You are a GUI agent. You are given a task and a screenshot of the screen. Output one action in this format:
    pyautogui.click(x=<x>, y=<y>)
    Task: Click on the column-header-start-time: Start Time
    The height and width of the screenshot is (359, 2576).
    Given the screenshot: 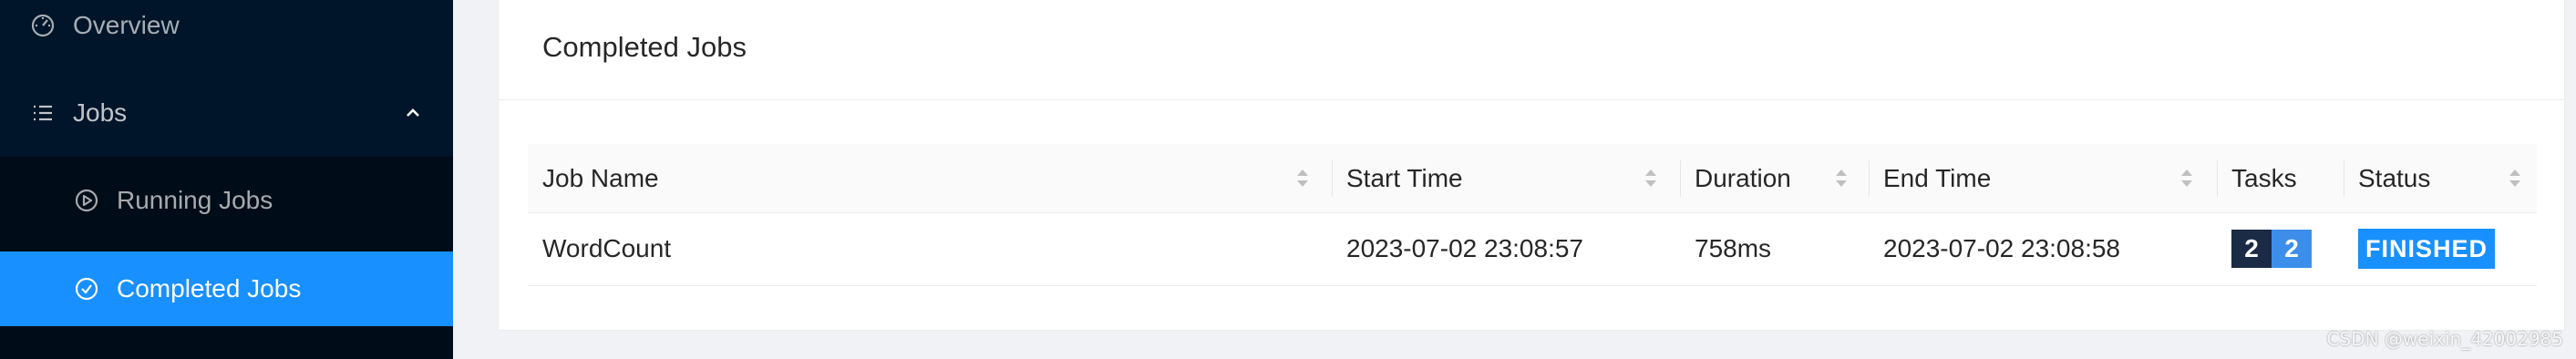 What is the action you would take?
    pyautogui.click(x=1506, y=178)
    